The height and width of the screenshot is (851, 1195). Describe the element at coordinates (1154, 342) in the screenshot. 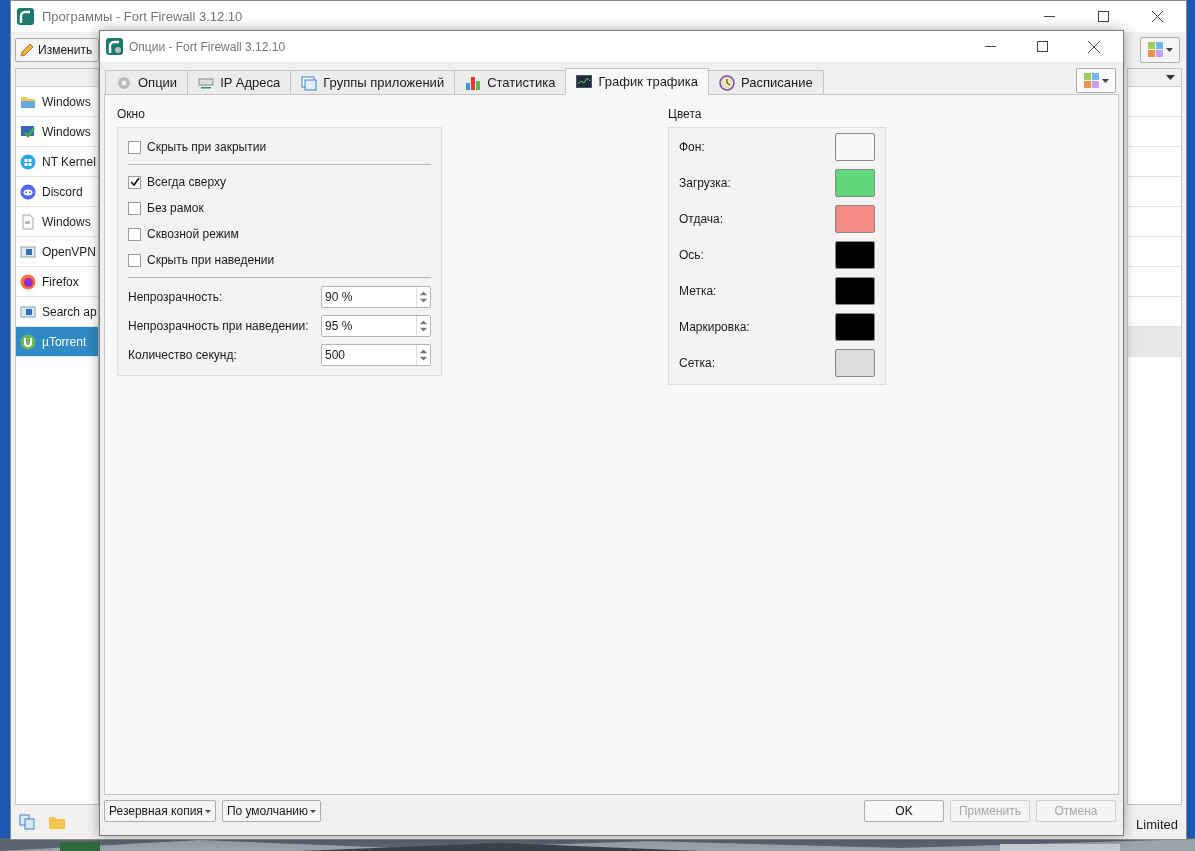

I see `list-row` at that location.